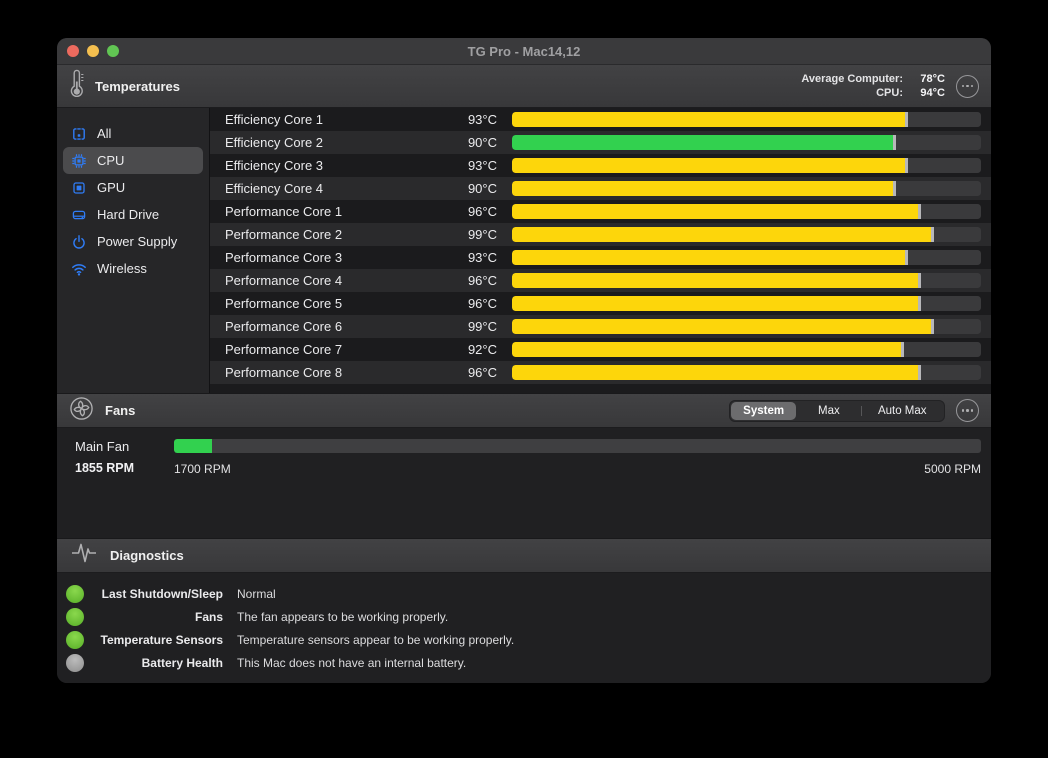 This screenshot has width=1048, height=758. I want to click on pulse-icon, so click(84, 555).